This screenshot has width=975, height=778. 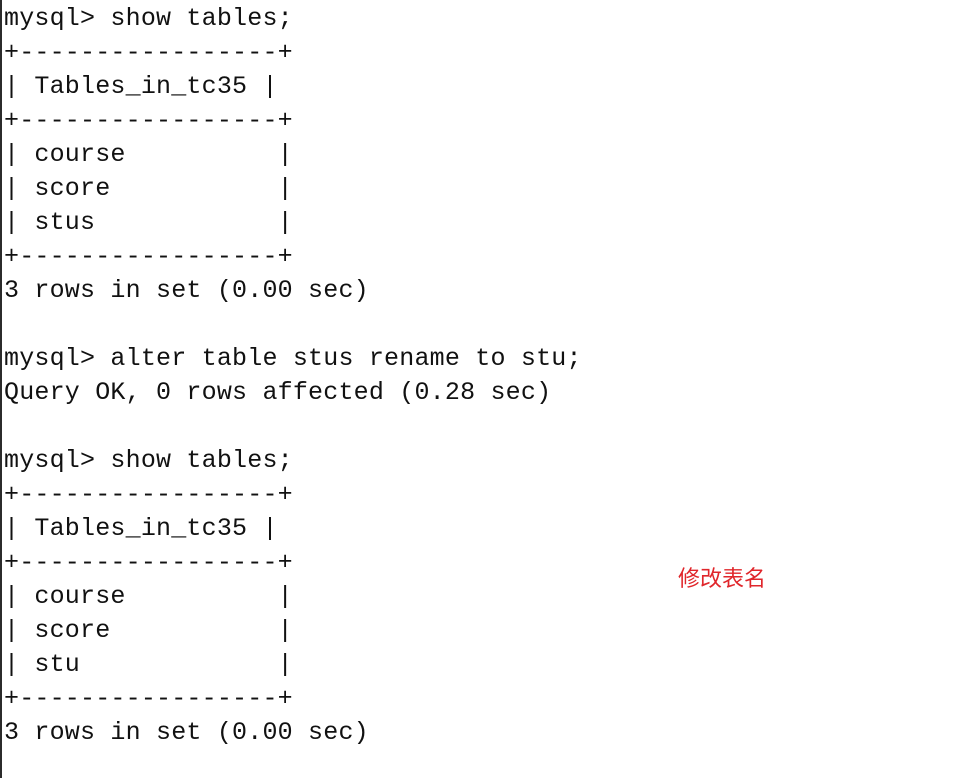 I want to click on terminal-line: | stu |, so click(x=148, y=664).